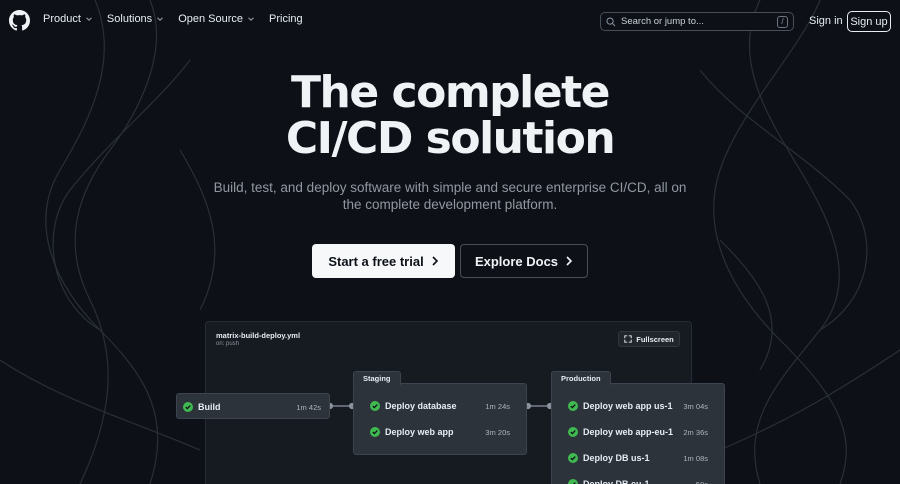 This screenshot has height=484, width=900. I want to click on build-job-label: Build, so click(209, 407).